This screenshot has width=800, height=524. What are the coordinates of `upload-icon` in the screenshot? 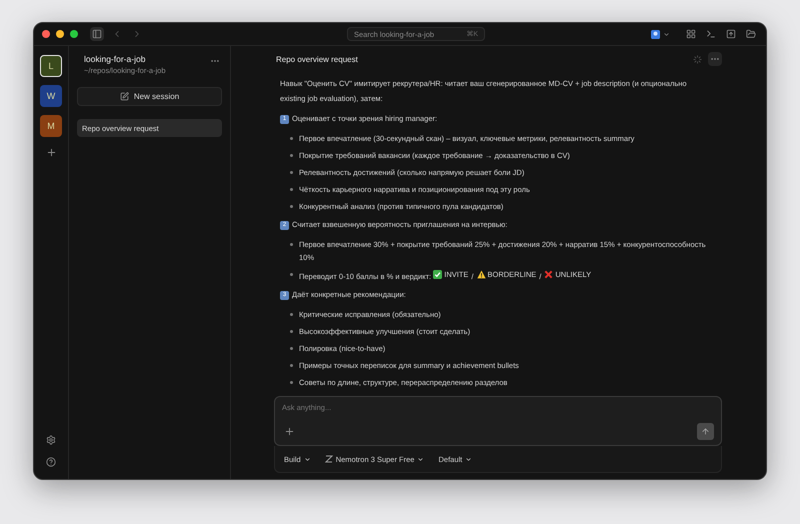 It's located at (731, 34).